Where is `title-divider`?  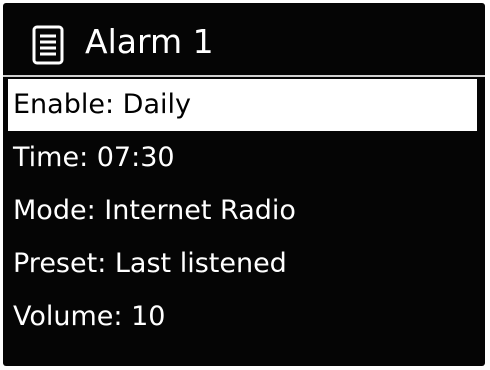
title-divider is located at coordinates (244, 76).